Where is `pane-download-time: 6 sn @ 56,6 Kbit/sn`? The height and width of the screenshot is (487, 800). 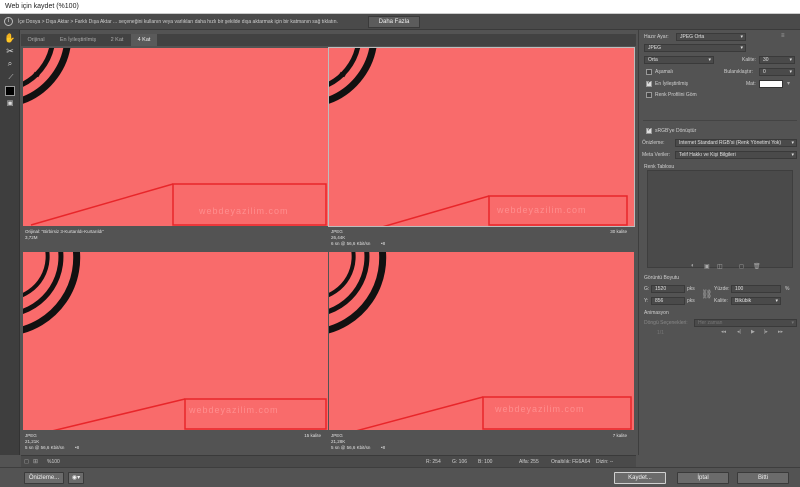 pane-download-time: 6 sn @ 56,6 Kbit/sn is located at coordinates (351, 243).